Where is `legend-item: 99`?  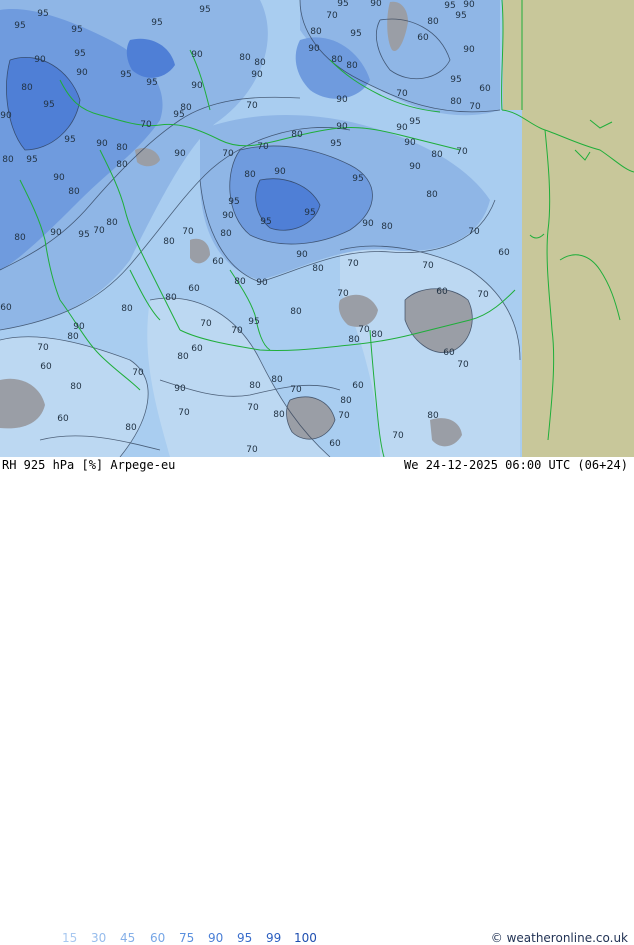 legend-item: 99 is located at coordinates (274, 938).